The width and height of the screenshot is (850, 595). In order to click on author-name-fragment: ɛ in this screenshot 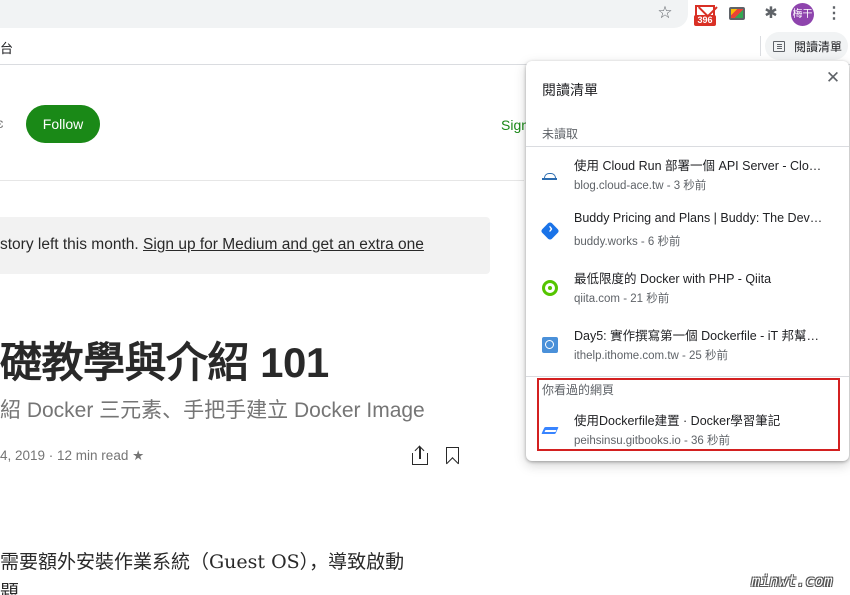, I will do `click(2, 123)`.